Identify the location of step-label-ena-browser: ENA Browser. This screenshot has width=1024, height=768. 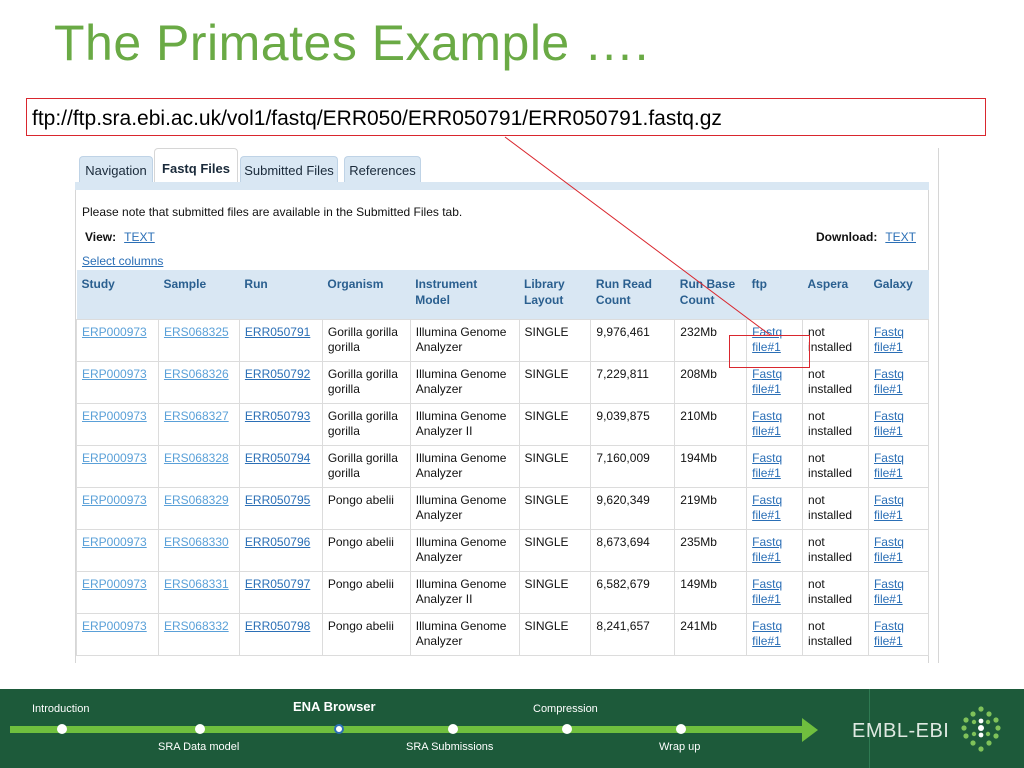
(334, 706).